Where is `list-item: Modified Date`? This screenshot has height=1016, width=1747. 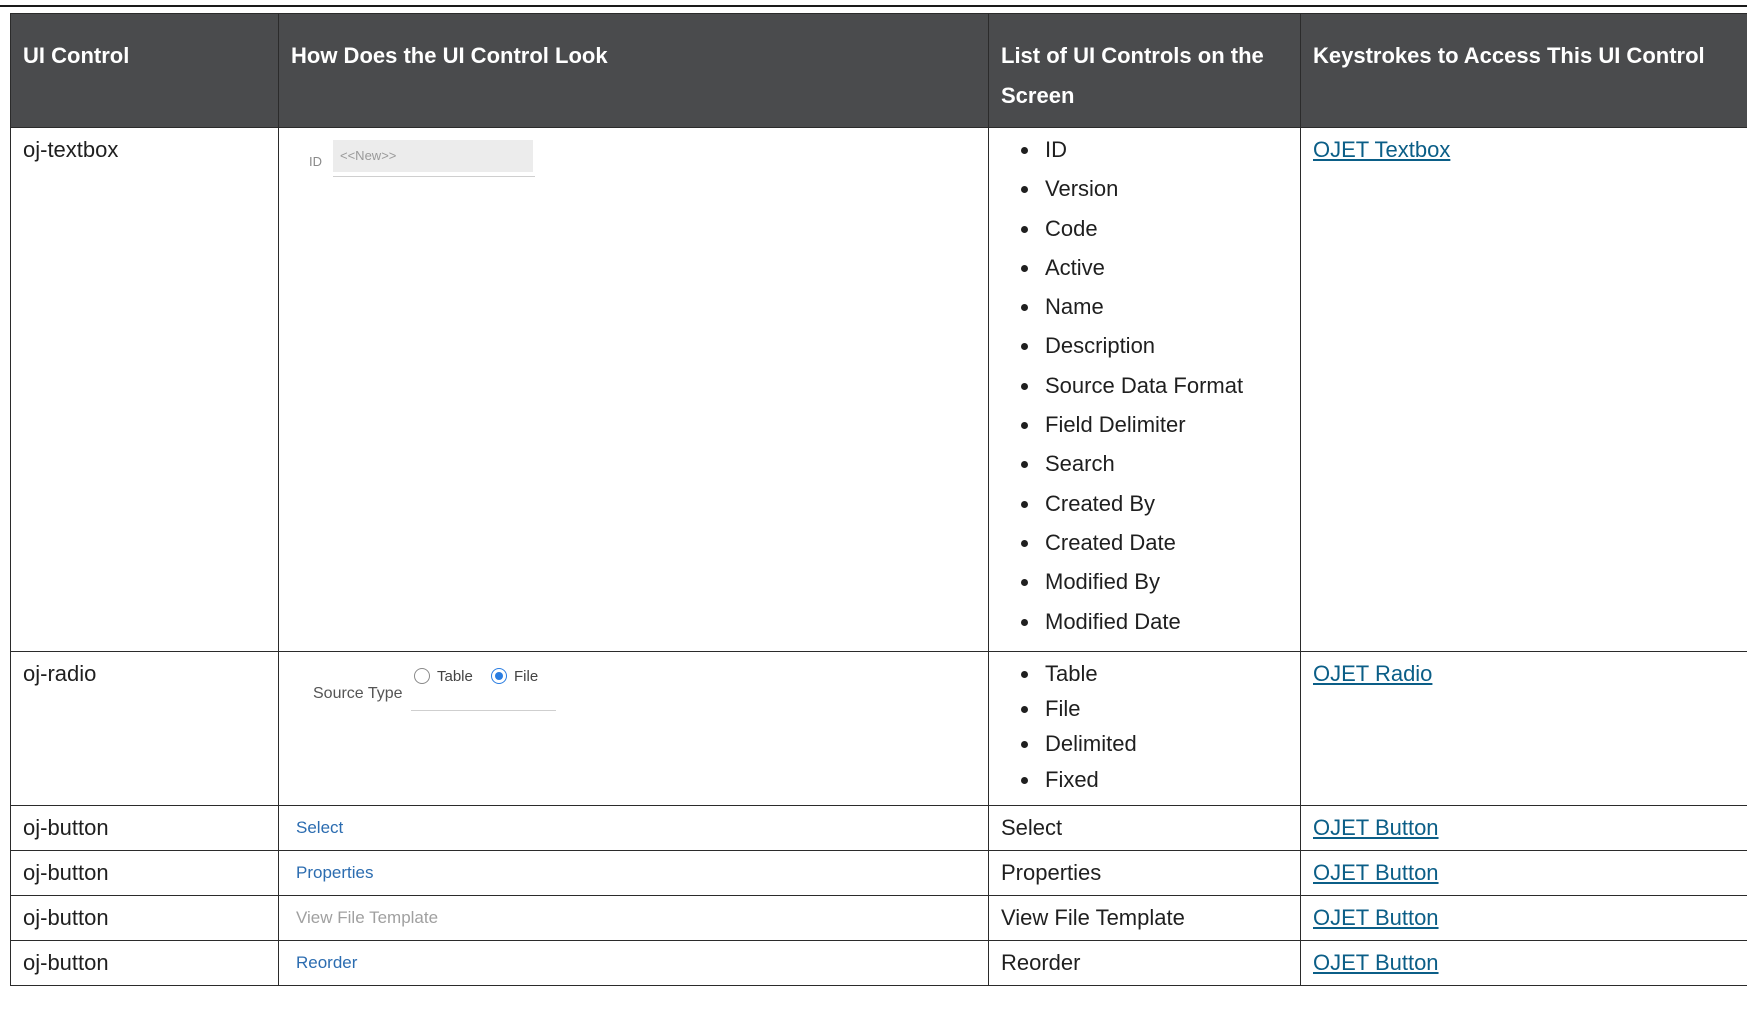 list-item: Modified Date is located at coordinates (1144, 625).